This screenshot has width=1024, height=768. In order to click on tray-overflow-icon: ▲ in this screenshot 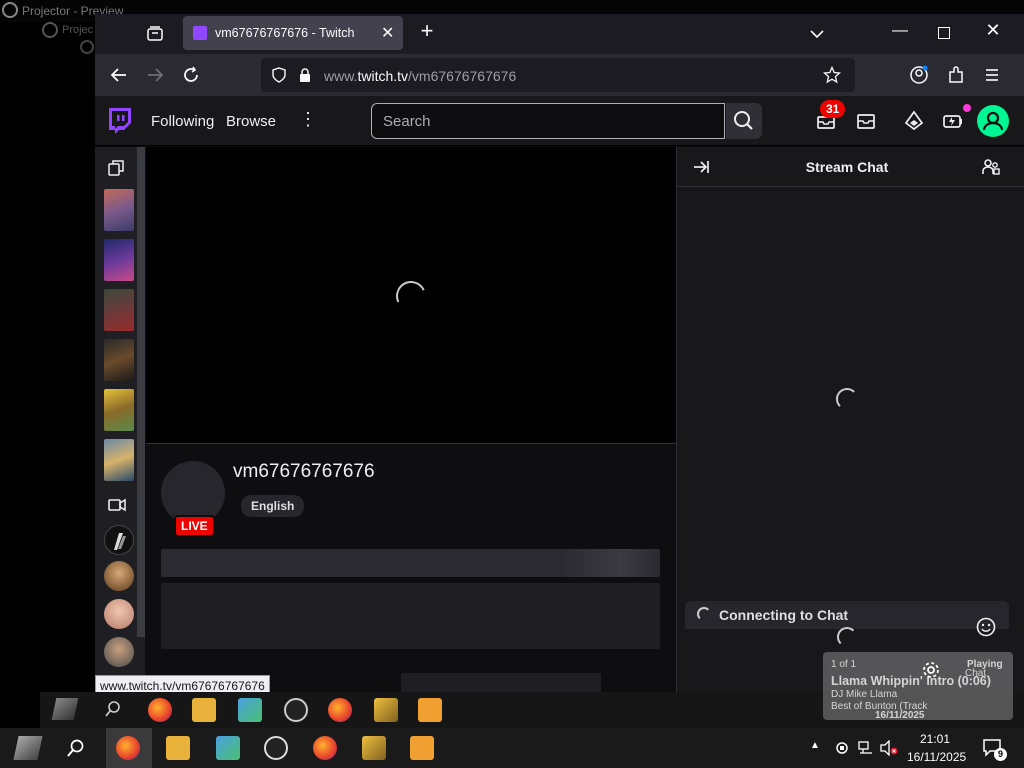, I will do `click(815, 745)`.